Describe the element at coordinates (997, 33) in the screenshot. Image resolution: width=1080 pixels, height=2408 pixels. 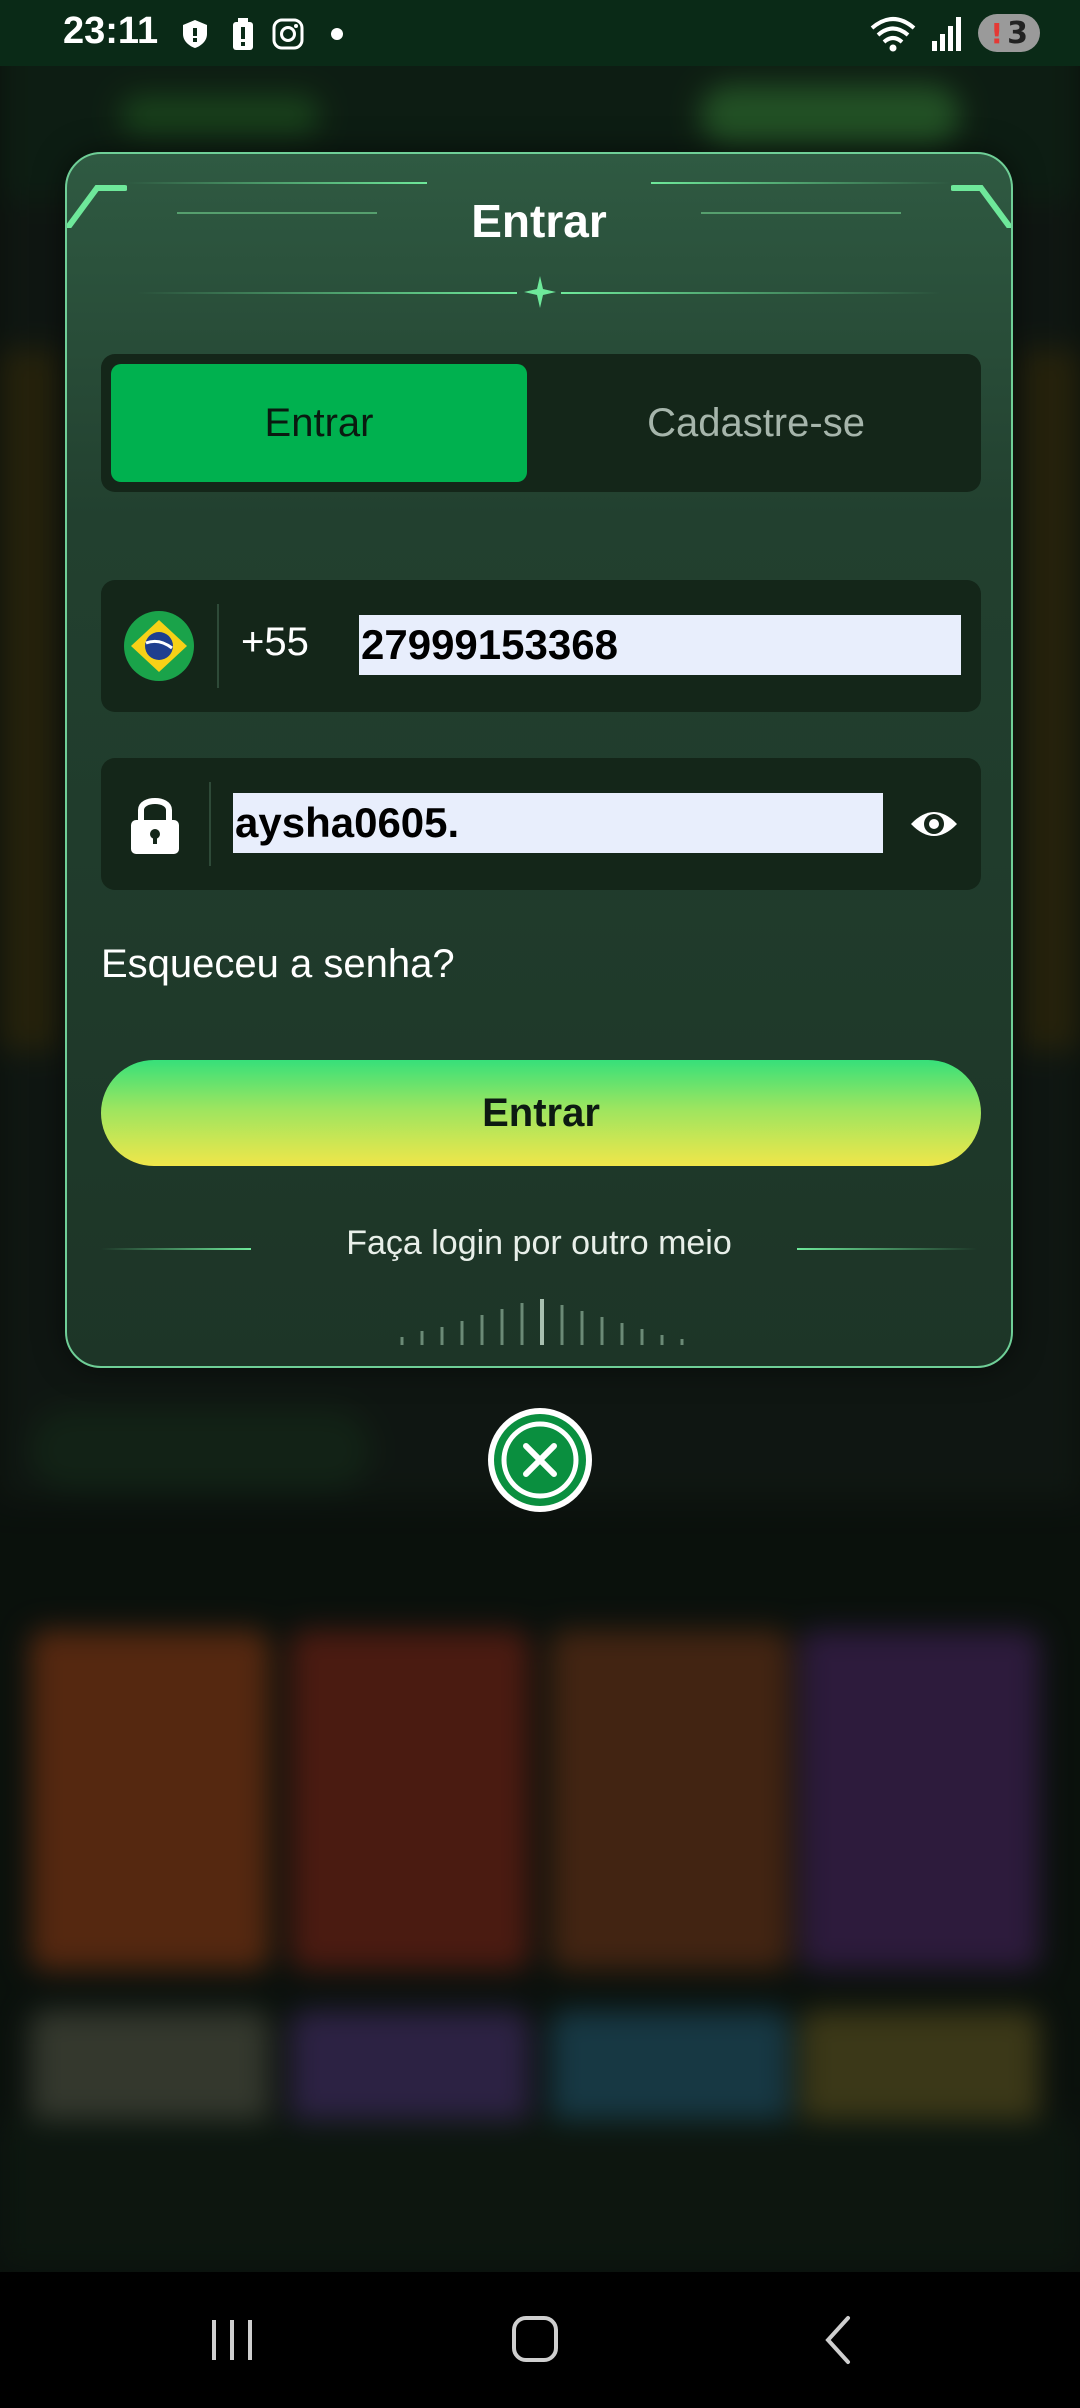
I see `alert-icon: !` at that location.